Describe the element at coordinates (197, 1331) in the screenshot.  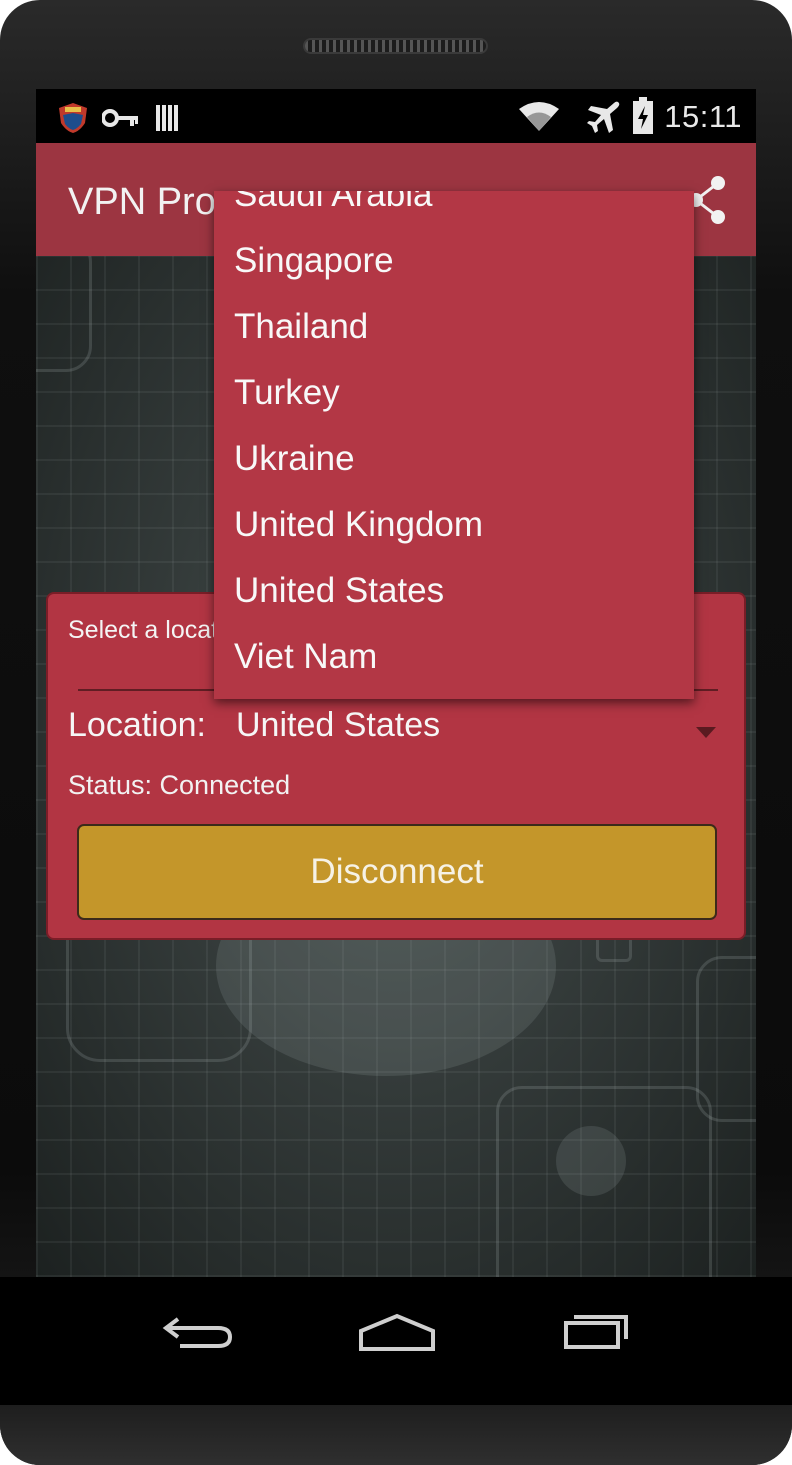
I see `back-icon` at that location.